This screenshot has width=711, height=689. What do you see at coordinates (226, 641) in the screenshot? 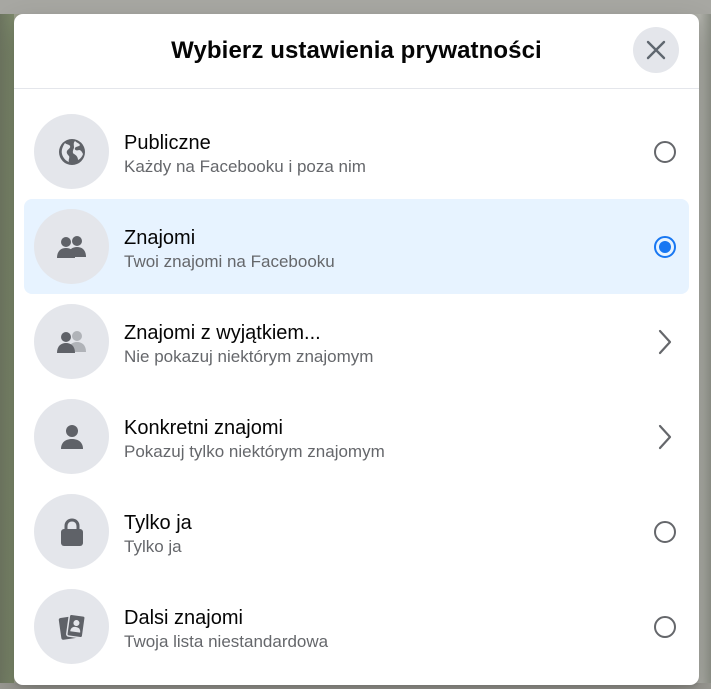
I see `option-subtitle: Twoja lista niestandardowa` at bounding box center [226, 641].